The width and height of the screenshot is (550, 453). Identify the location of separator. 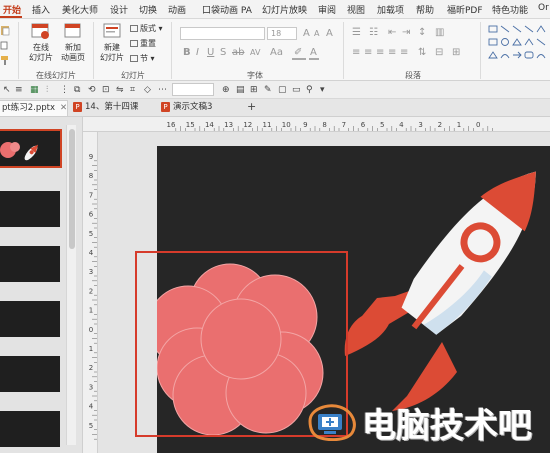
(343, 50).